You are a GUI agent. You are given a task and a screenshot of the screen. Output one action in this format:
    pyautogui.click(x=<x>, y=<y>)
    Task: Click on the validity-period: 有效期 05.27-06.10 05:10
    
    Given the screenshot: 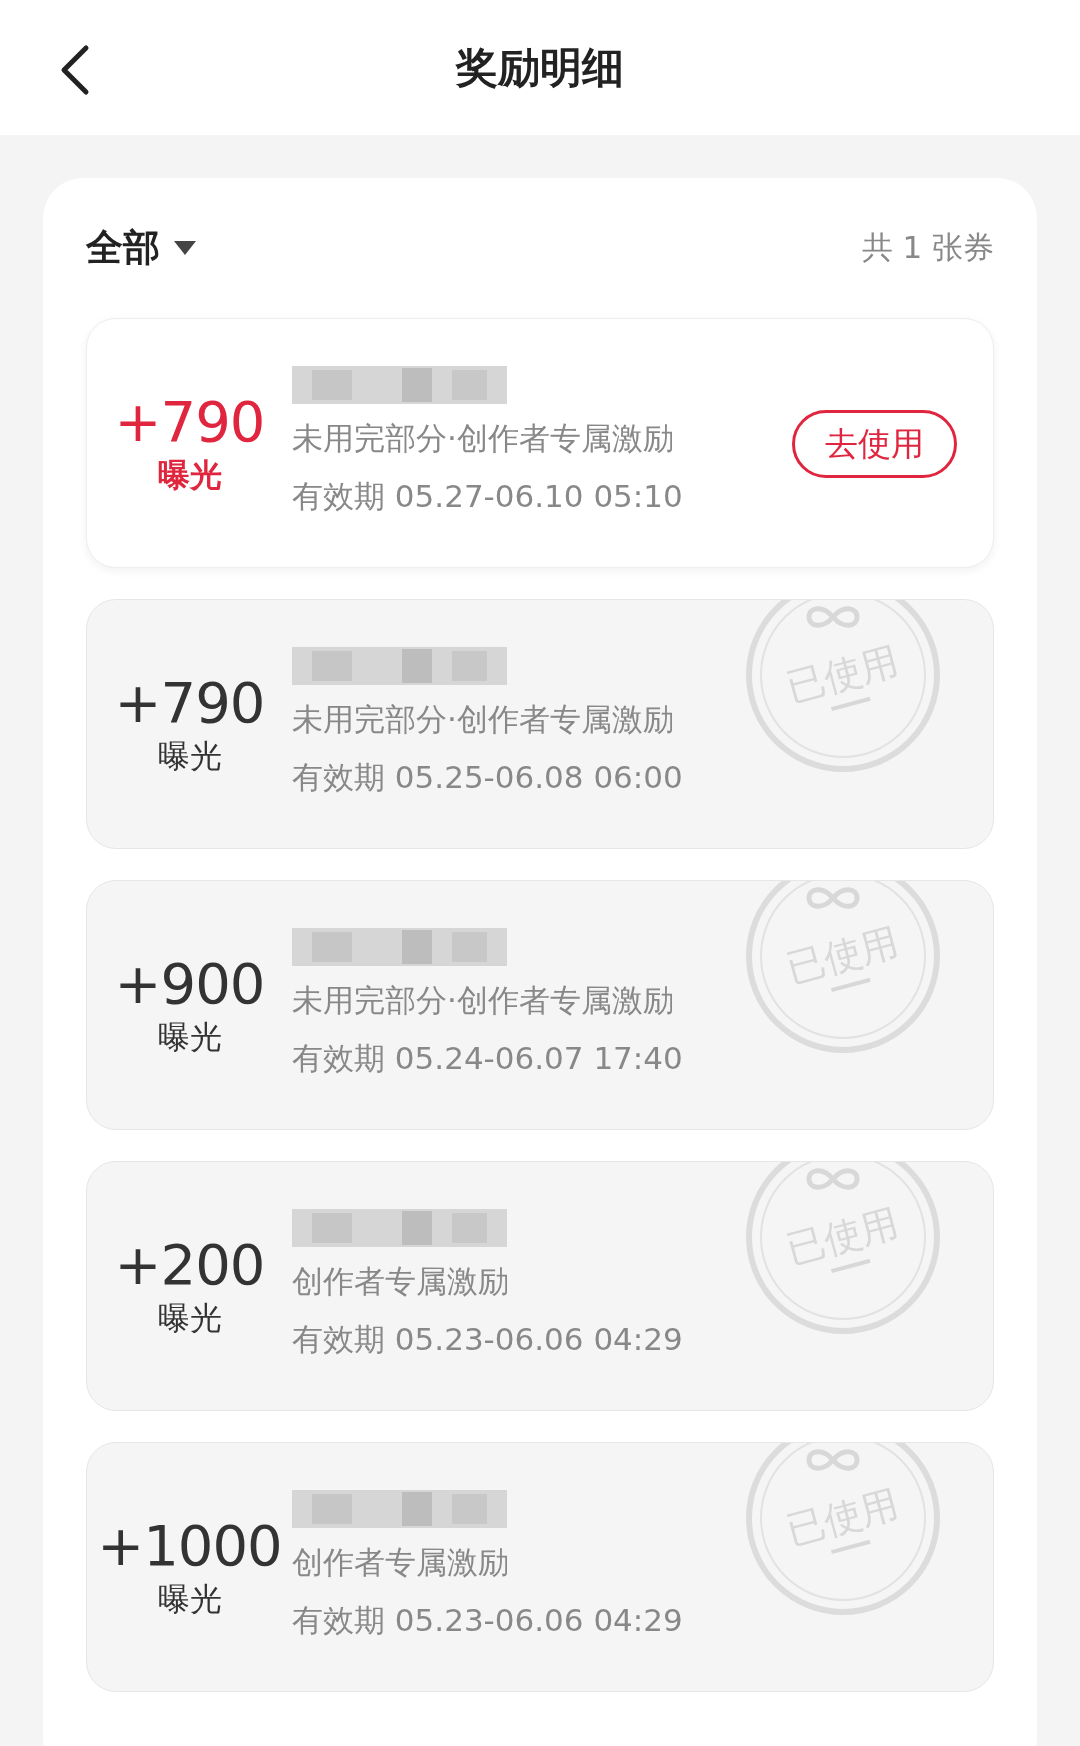 What is the action you would take?
    pyautogui.click(x=487, y=496)
    